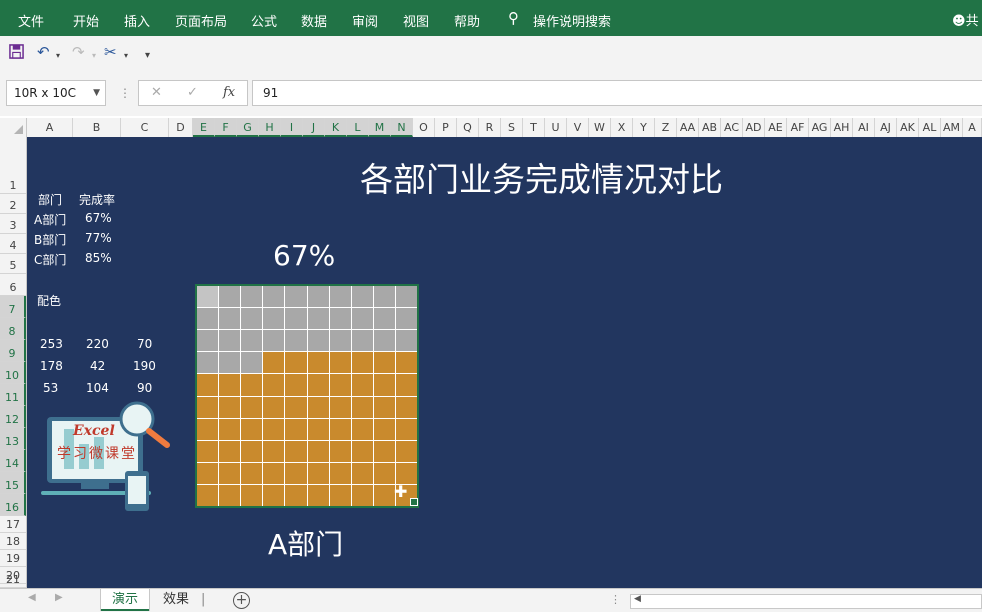 The width and height of the screenshot is (982, 612). What do you see at coordinates (13, 558) in the screenshot?
I see `row-header: 19` at bounding box center [13, 558].